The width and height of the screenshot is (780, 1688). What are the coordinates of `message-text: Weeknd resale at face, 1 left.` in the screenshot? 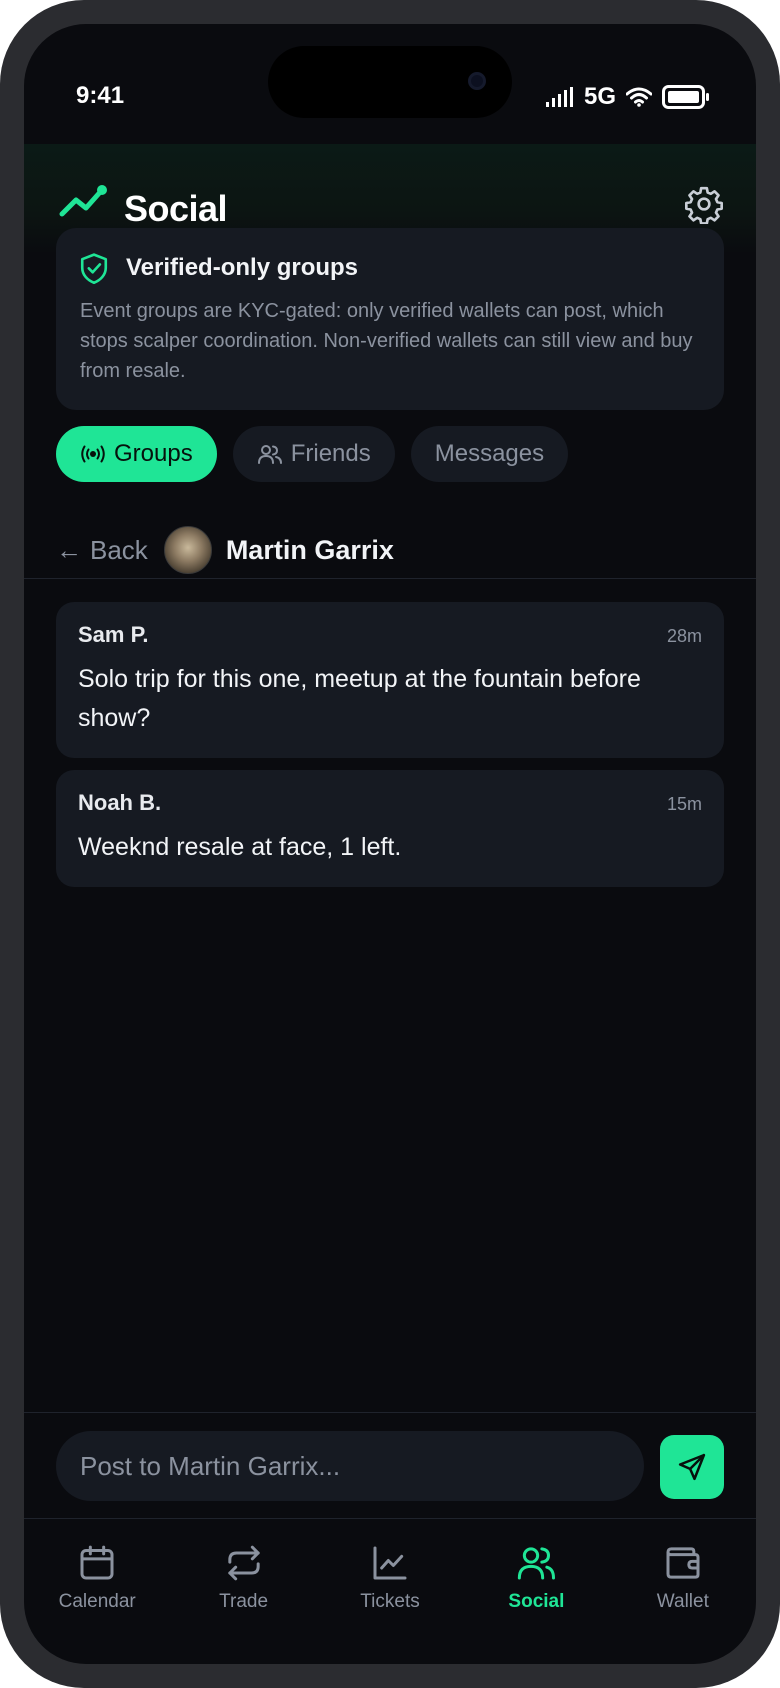 It's located at (240, 847).